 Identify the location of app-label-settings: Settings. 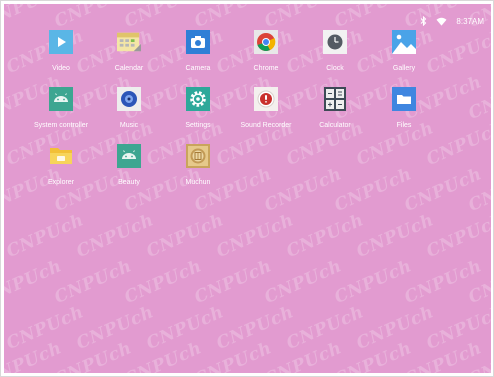
(198, 125).